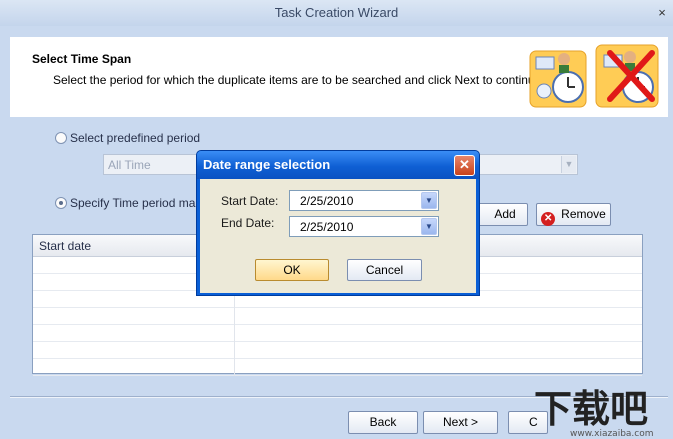 The height and width of the screenshot is (439, 673). I want to click on cancel-button: Cancel, so click(384, 270).